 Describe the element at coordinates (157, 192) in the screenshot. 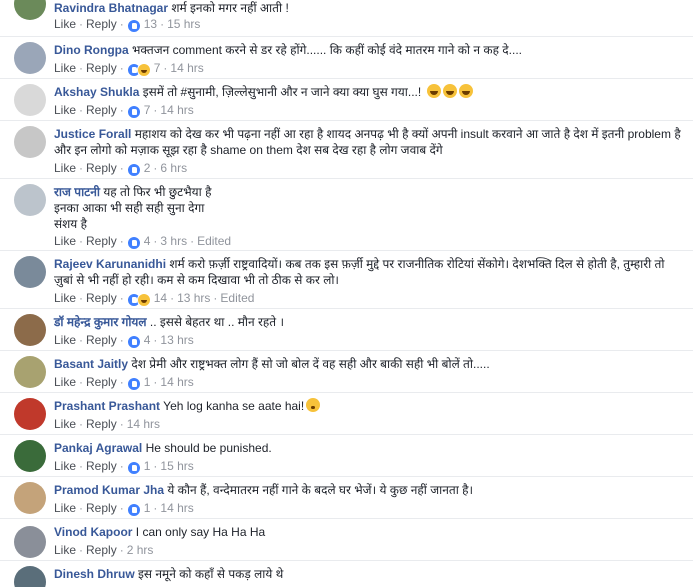

I see `comment-text: यह तो फिर भी छुटभैया है` at that location.